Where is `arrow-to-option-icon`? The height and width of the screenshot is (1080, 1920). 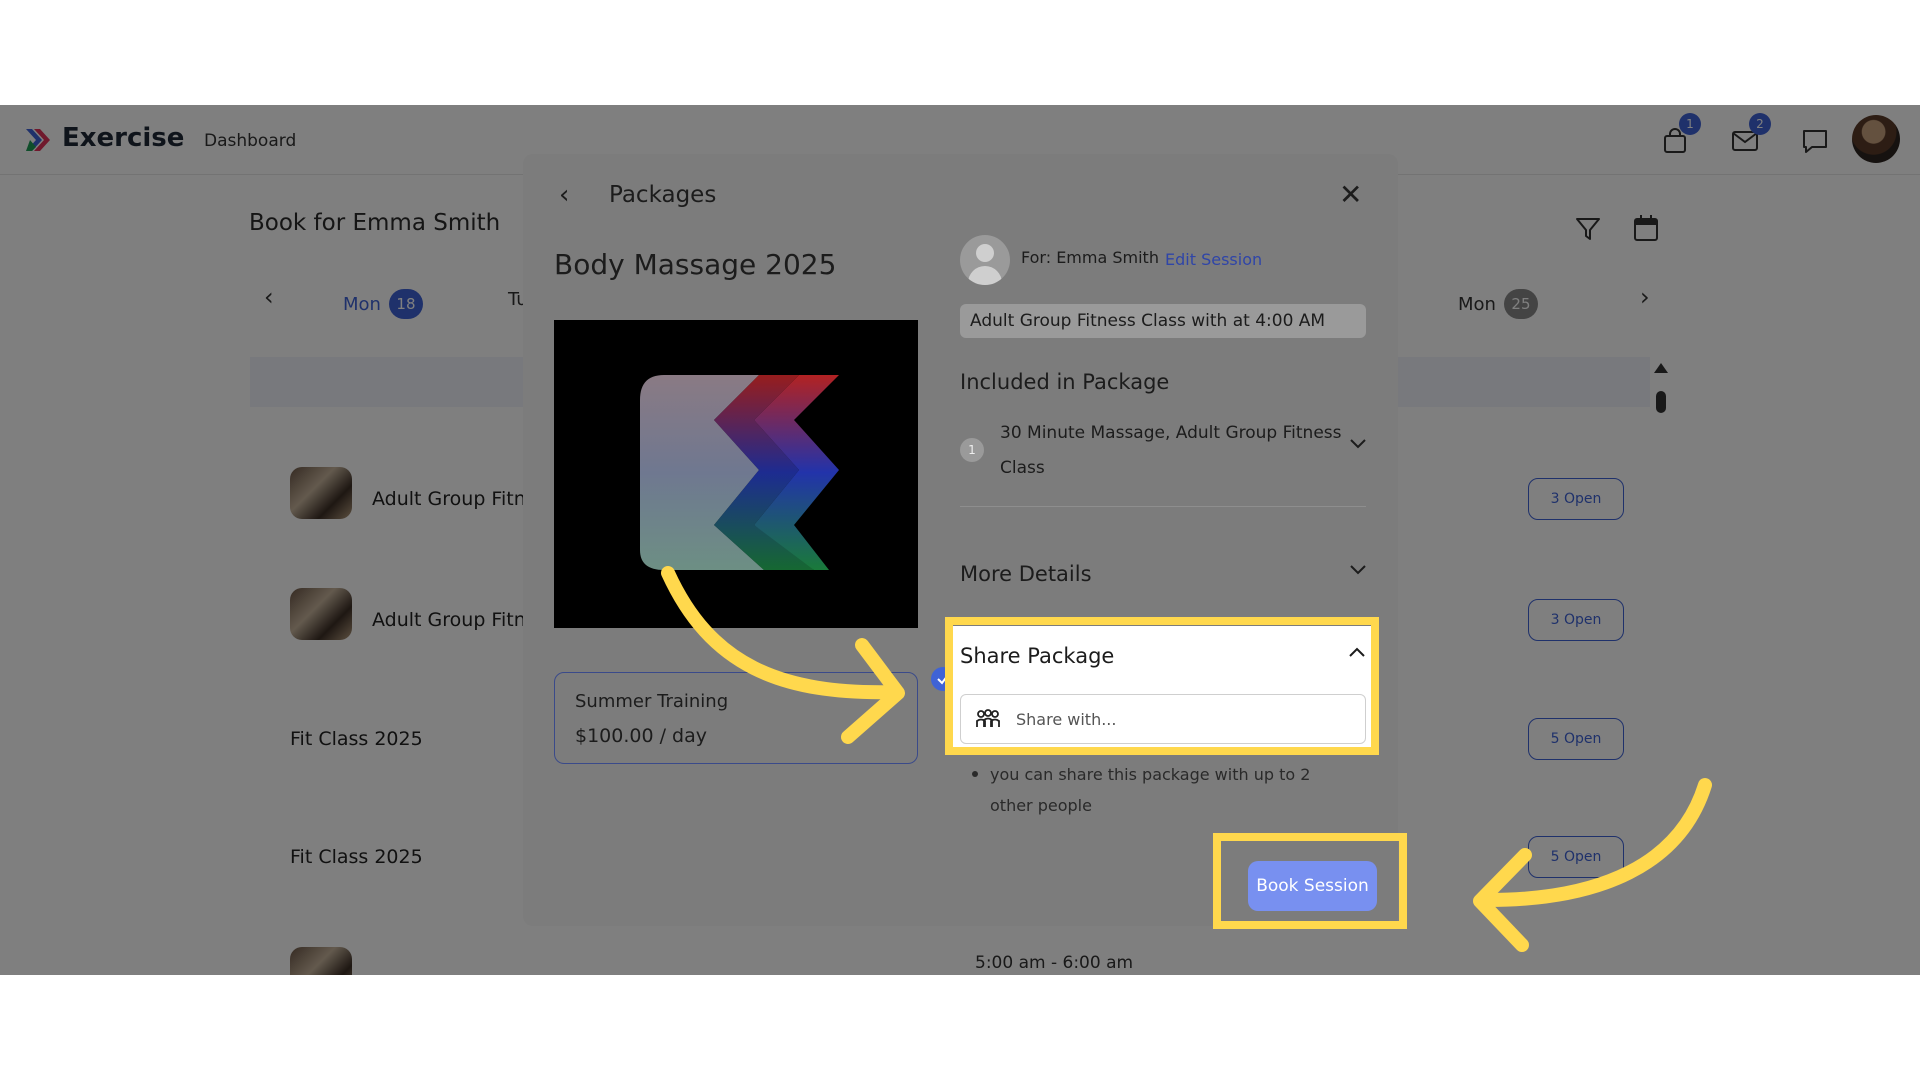
arrow-to-option-icon is located at coordinates (781, 633).